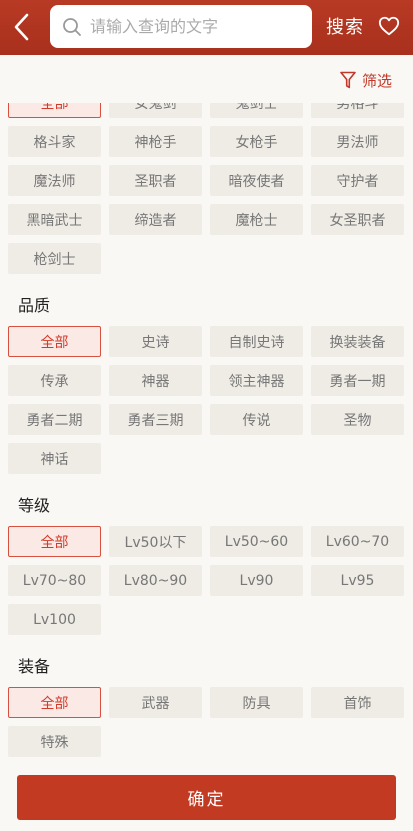 The height and width of the screenshot is (831, 413). Describe the element at coordinates (155, 541) in the screenshot. I see `chip-level-1: Lv50以下` at that location.